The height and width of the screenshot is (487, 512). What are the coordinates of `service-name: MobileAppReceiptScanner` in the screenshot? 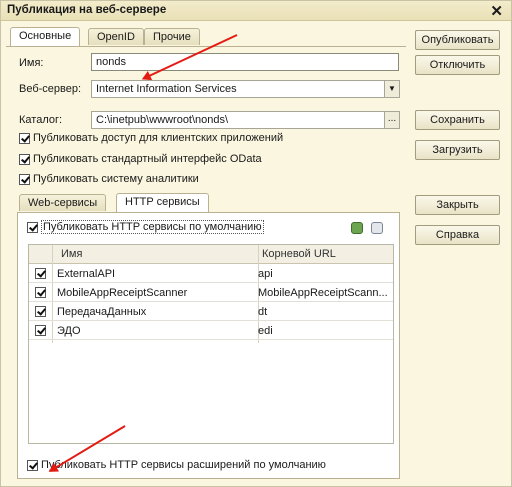 It's located at (122, 293).